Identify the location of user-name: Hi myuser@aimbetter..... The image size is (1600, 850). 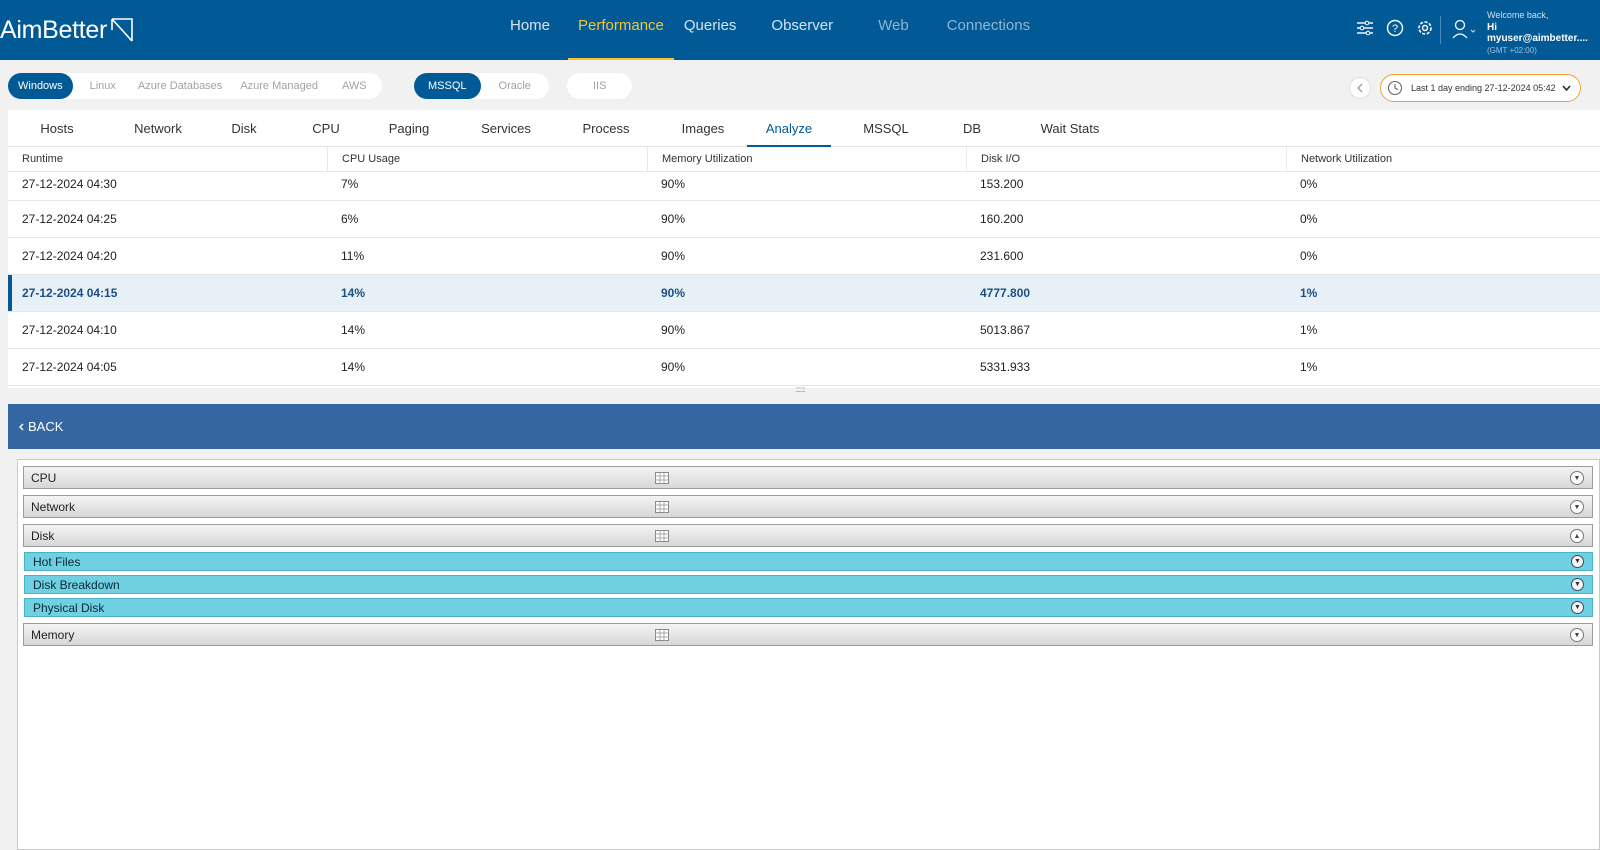
(1537, 33).